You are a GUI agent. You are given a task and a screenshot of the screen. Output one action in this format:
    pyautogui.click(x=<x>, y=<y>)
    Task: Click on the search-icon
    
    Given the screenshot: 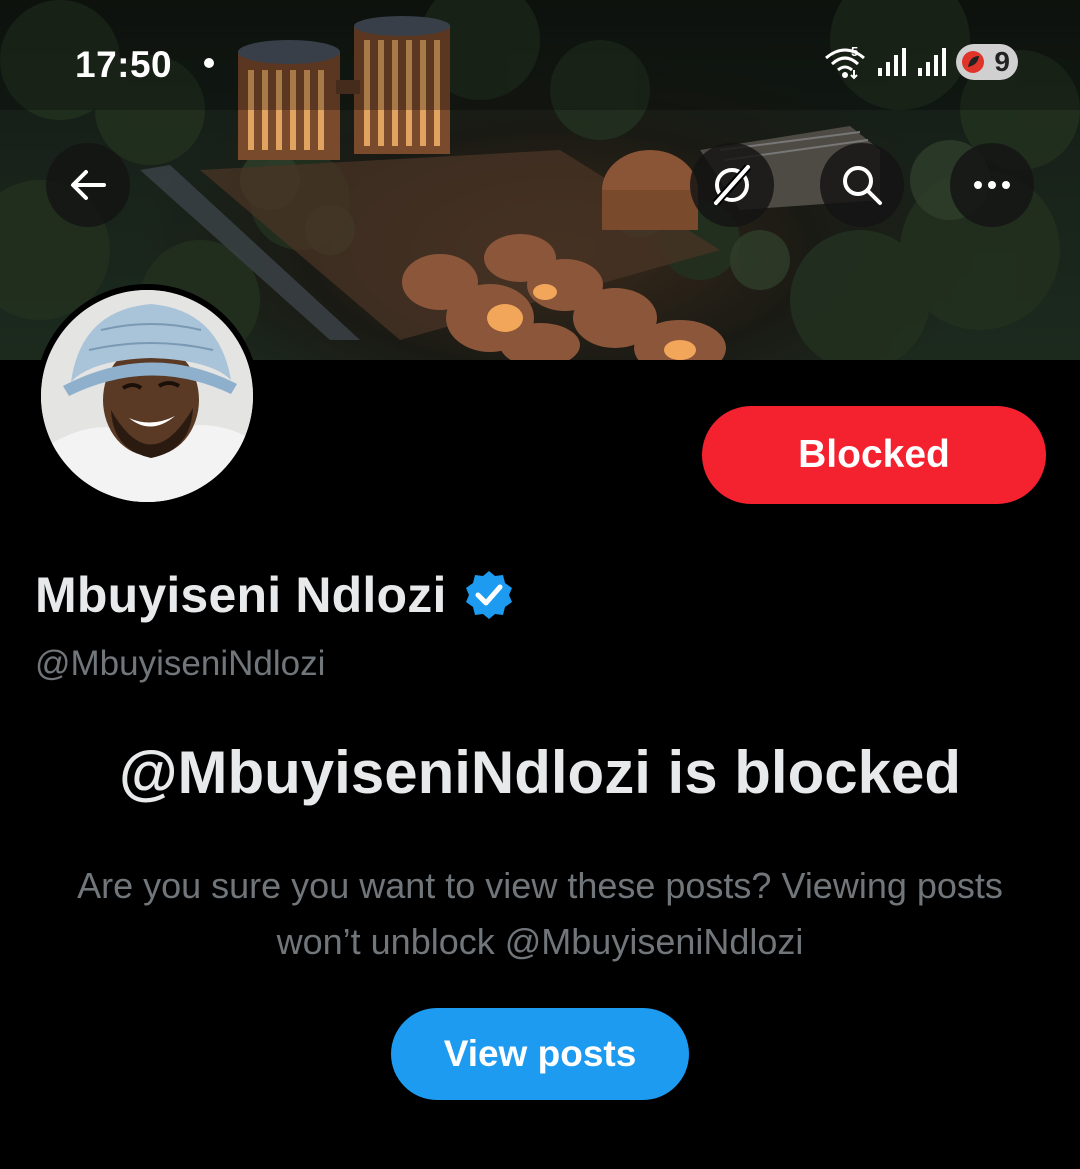 What is the action you would take?
    pyautogui.click(x=862, y=185)
    